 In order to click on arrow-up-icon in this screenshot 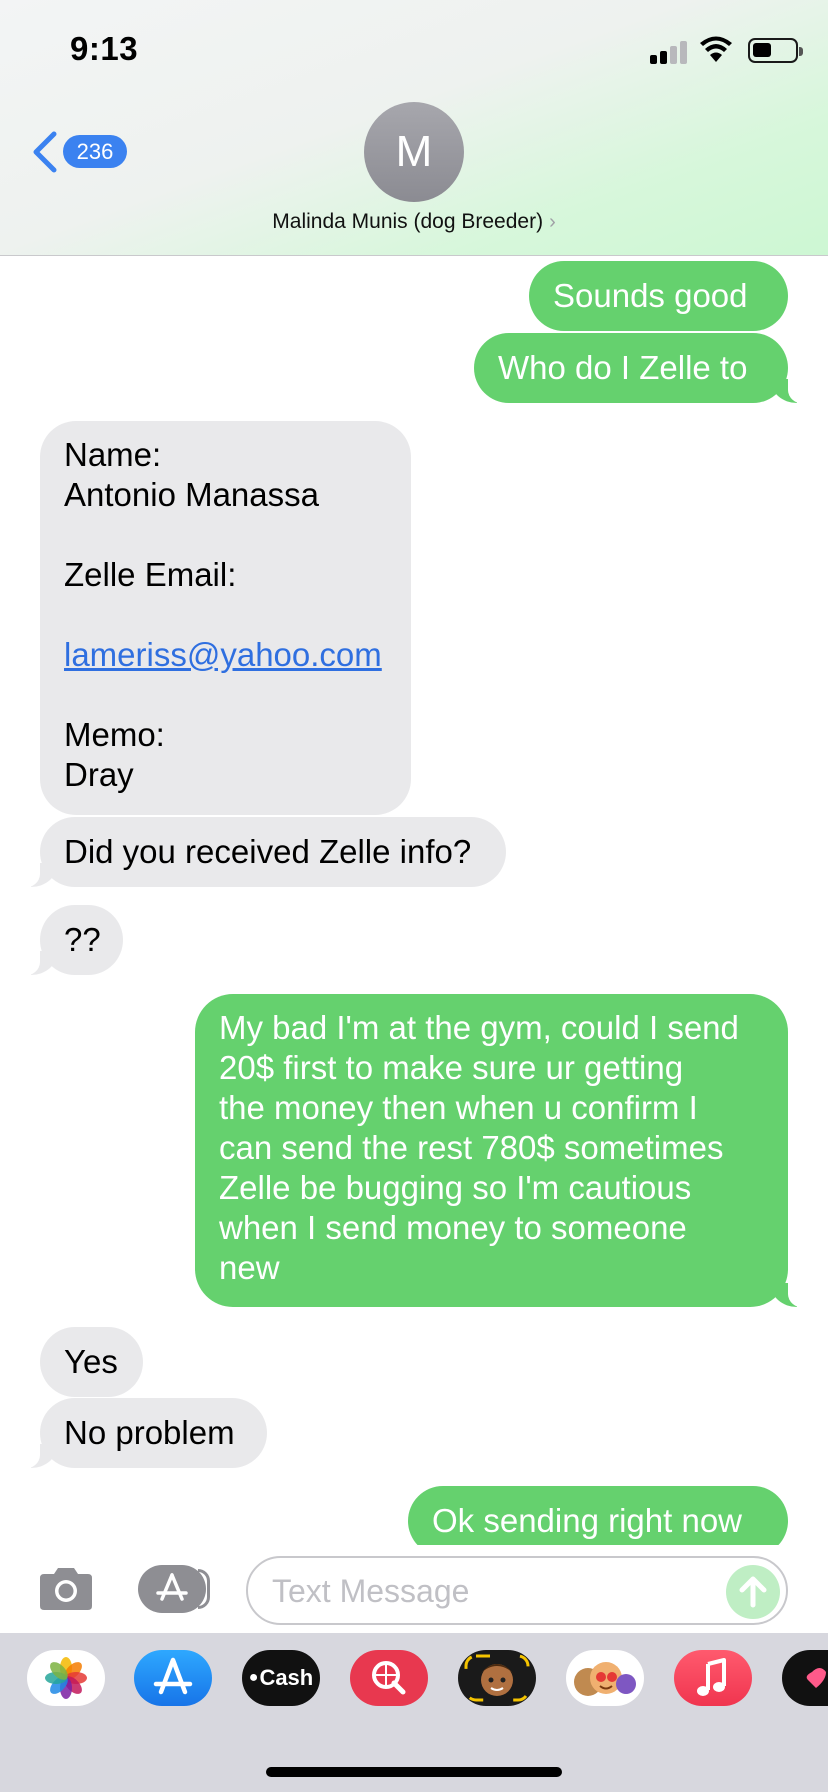, I will do `click(753, 1592)`.